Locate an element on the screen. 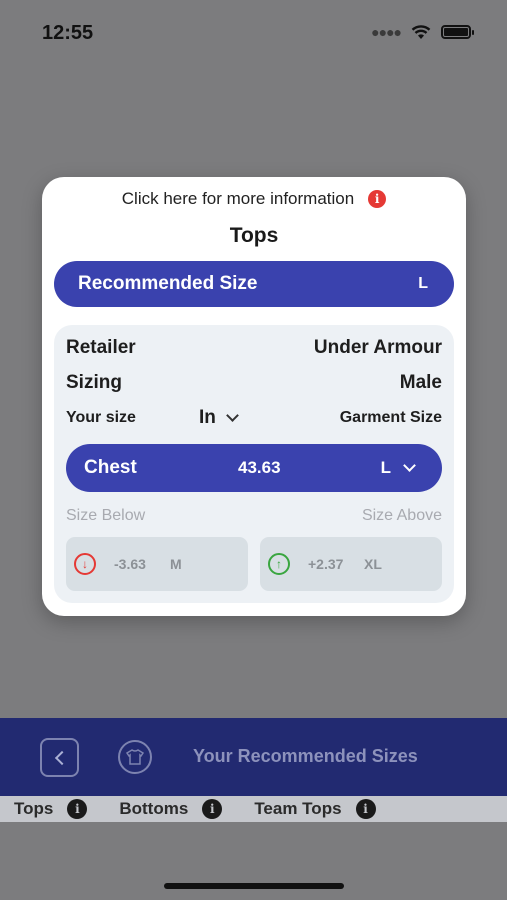 The image size is (507, 900). measurement-label: Chest is located at coordinates (110, 467).